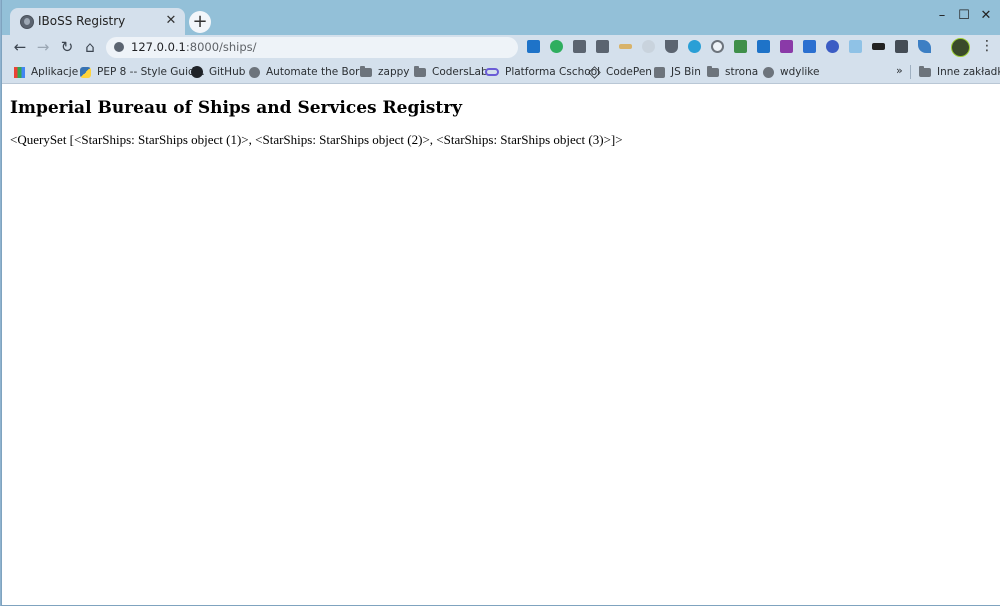 This screenshot has width=1000, height=606. Describe the element at coordinates (986, 15) in the screenshot. I see `close-window-button: ✕` at that location.